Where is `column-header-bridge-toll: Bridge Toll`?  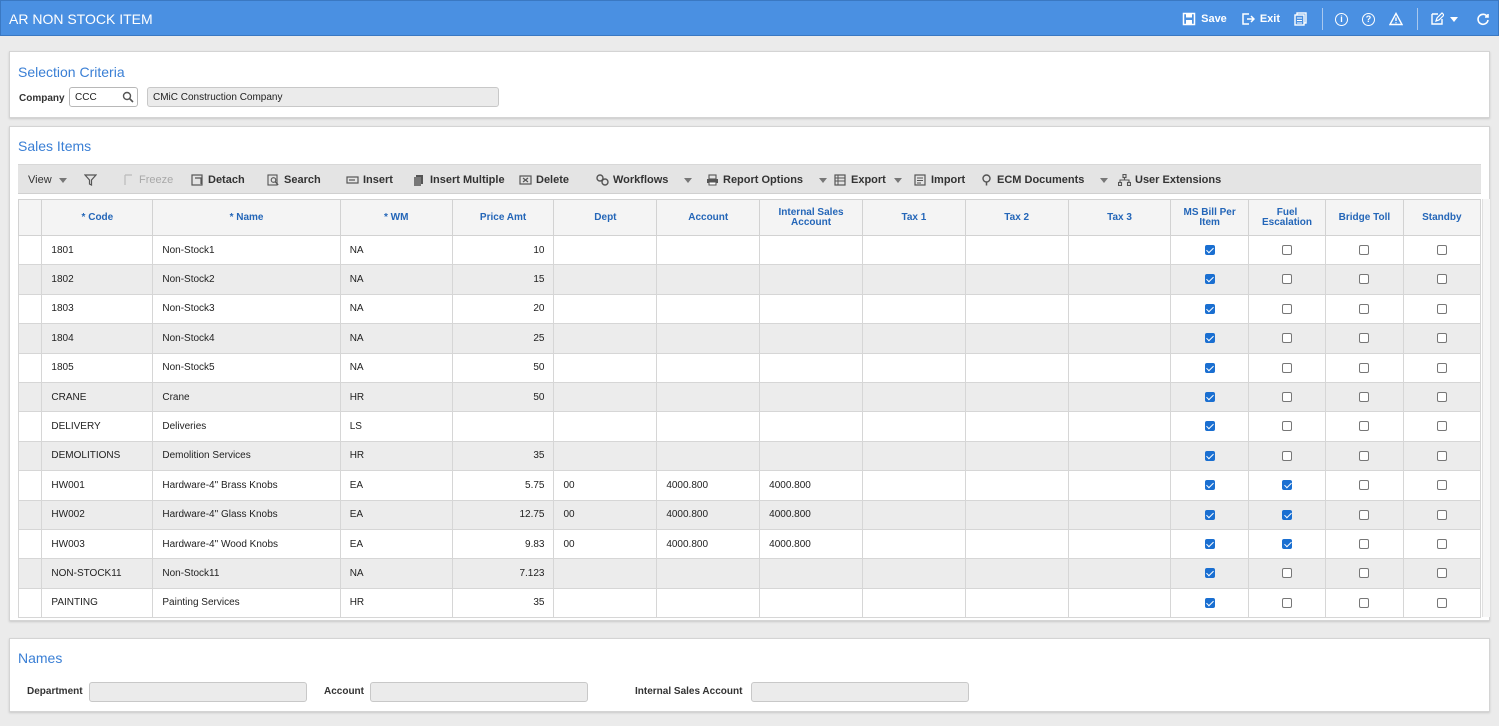
column-header-bridge-toll: Bridge Toll is located at coordinates (1364, 217).